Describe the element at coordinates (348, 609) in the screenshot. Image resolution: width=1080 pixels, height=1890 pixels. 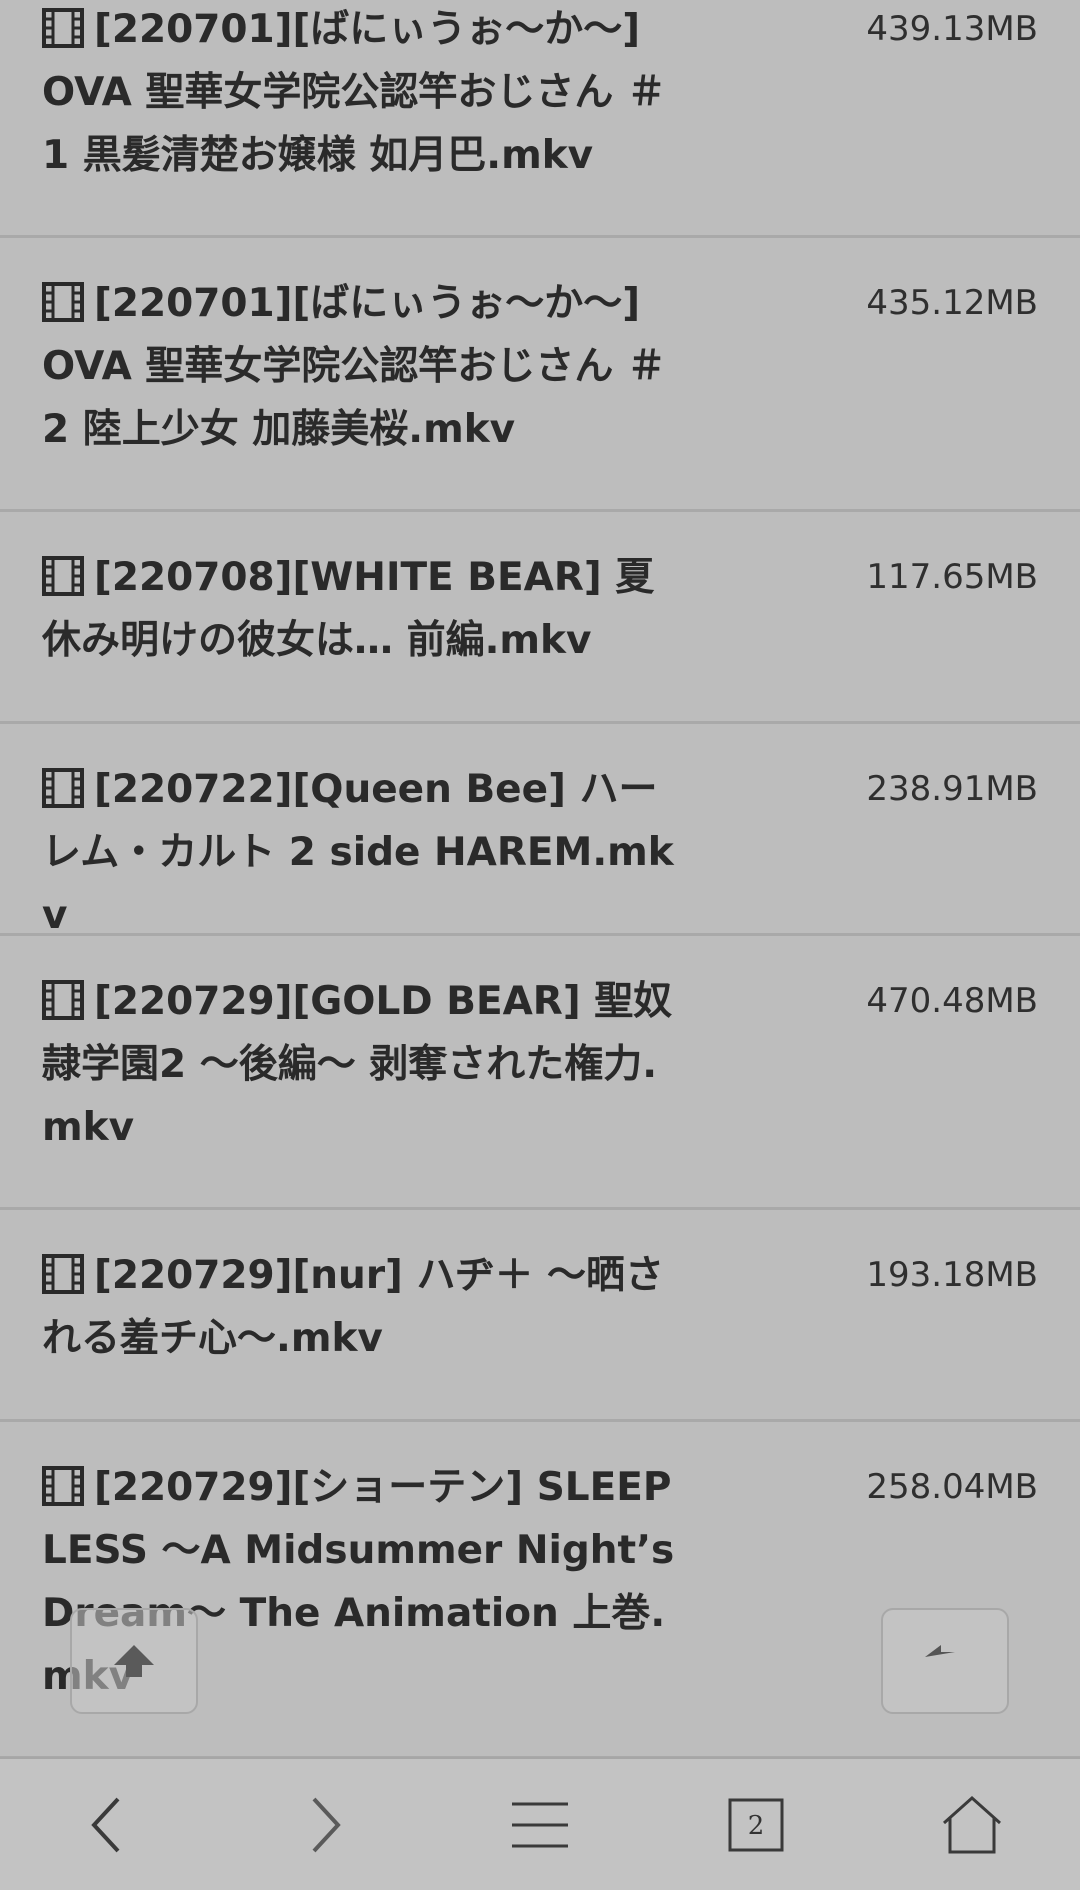
I see `file-name-text: [220708][WHITE BEAR] 夏休み明けの彼女は… 前編.mkv` at that location.